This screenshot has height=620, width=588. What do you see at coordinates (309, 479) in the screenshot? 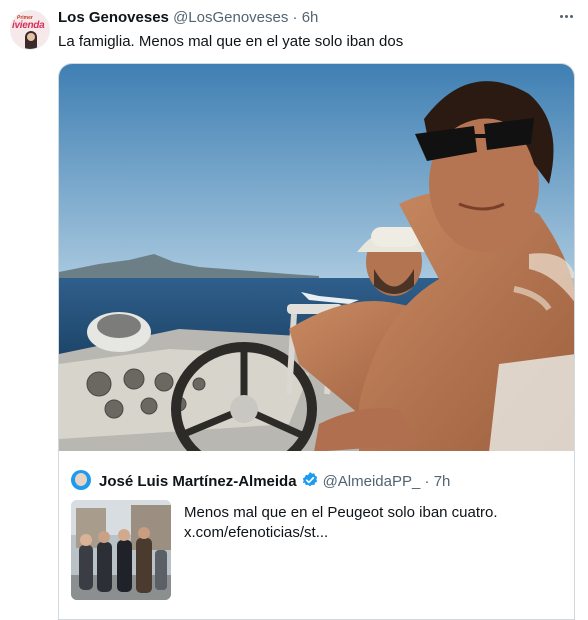
I see `verified-badge-icon` at bounding box center [309, 479].